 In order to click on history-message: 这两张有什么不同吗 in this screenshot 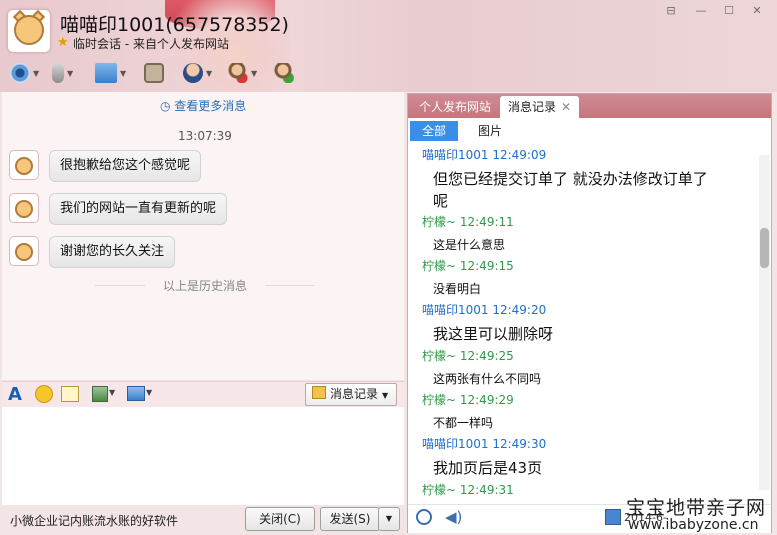, I will do `click(487, 379)`.